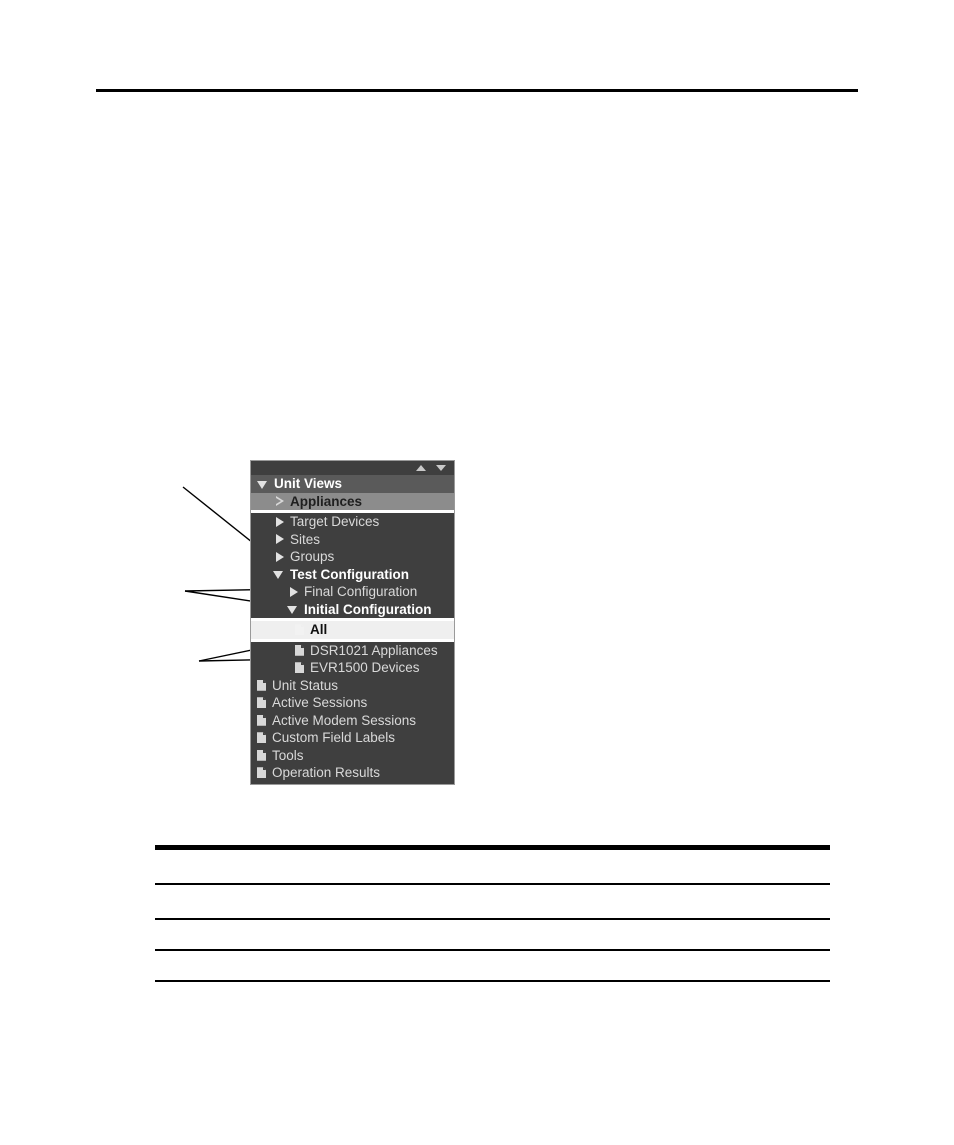 This screenshot has height=1145, width=954. I want to click on tree-row-label: Active Modem Sessions, so click(344, 720).